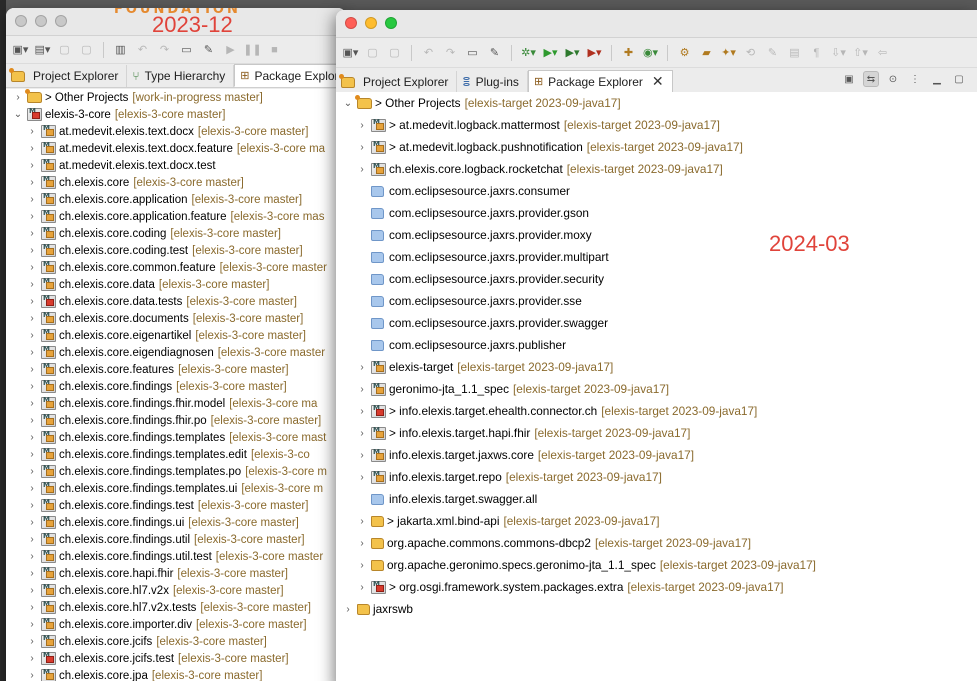  Describe the element at coordinates (176, 182) in the screenshot. I see `tree-row: › ch.elexis.core[elexis-3-core master]` at that location.